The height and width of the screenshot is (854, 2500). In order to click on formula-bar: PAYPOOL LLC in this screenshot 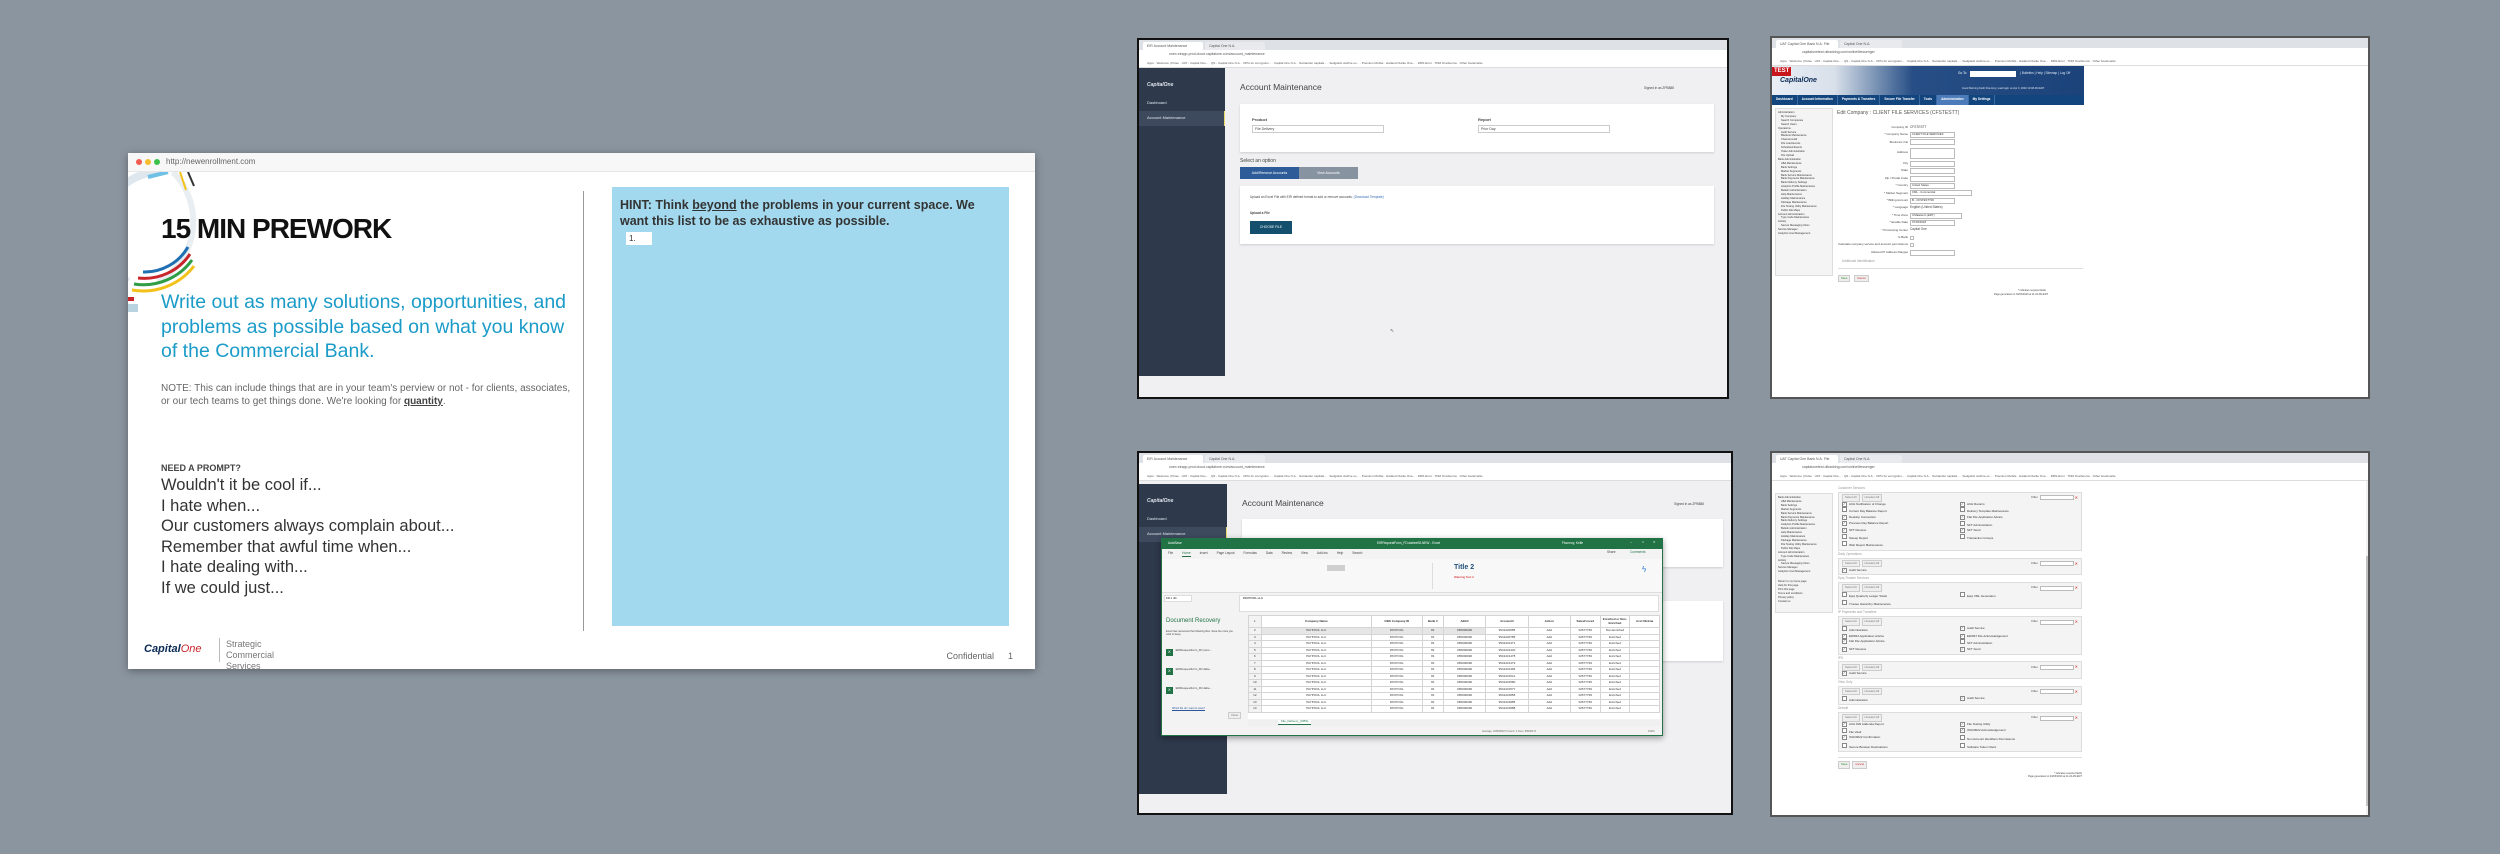, I will do `click(1449, 603)`.